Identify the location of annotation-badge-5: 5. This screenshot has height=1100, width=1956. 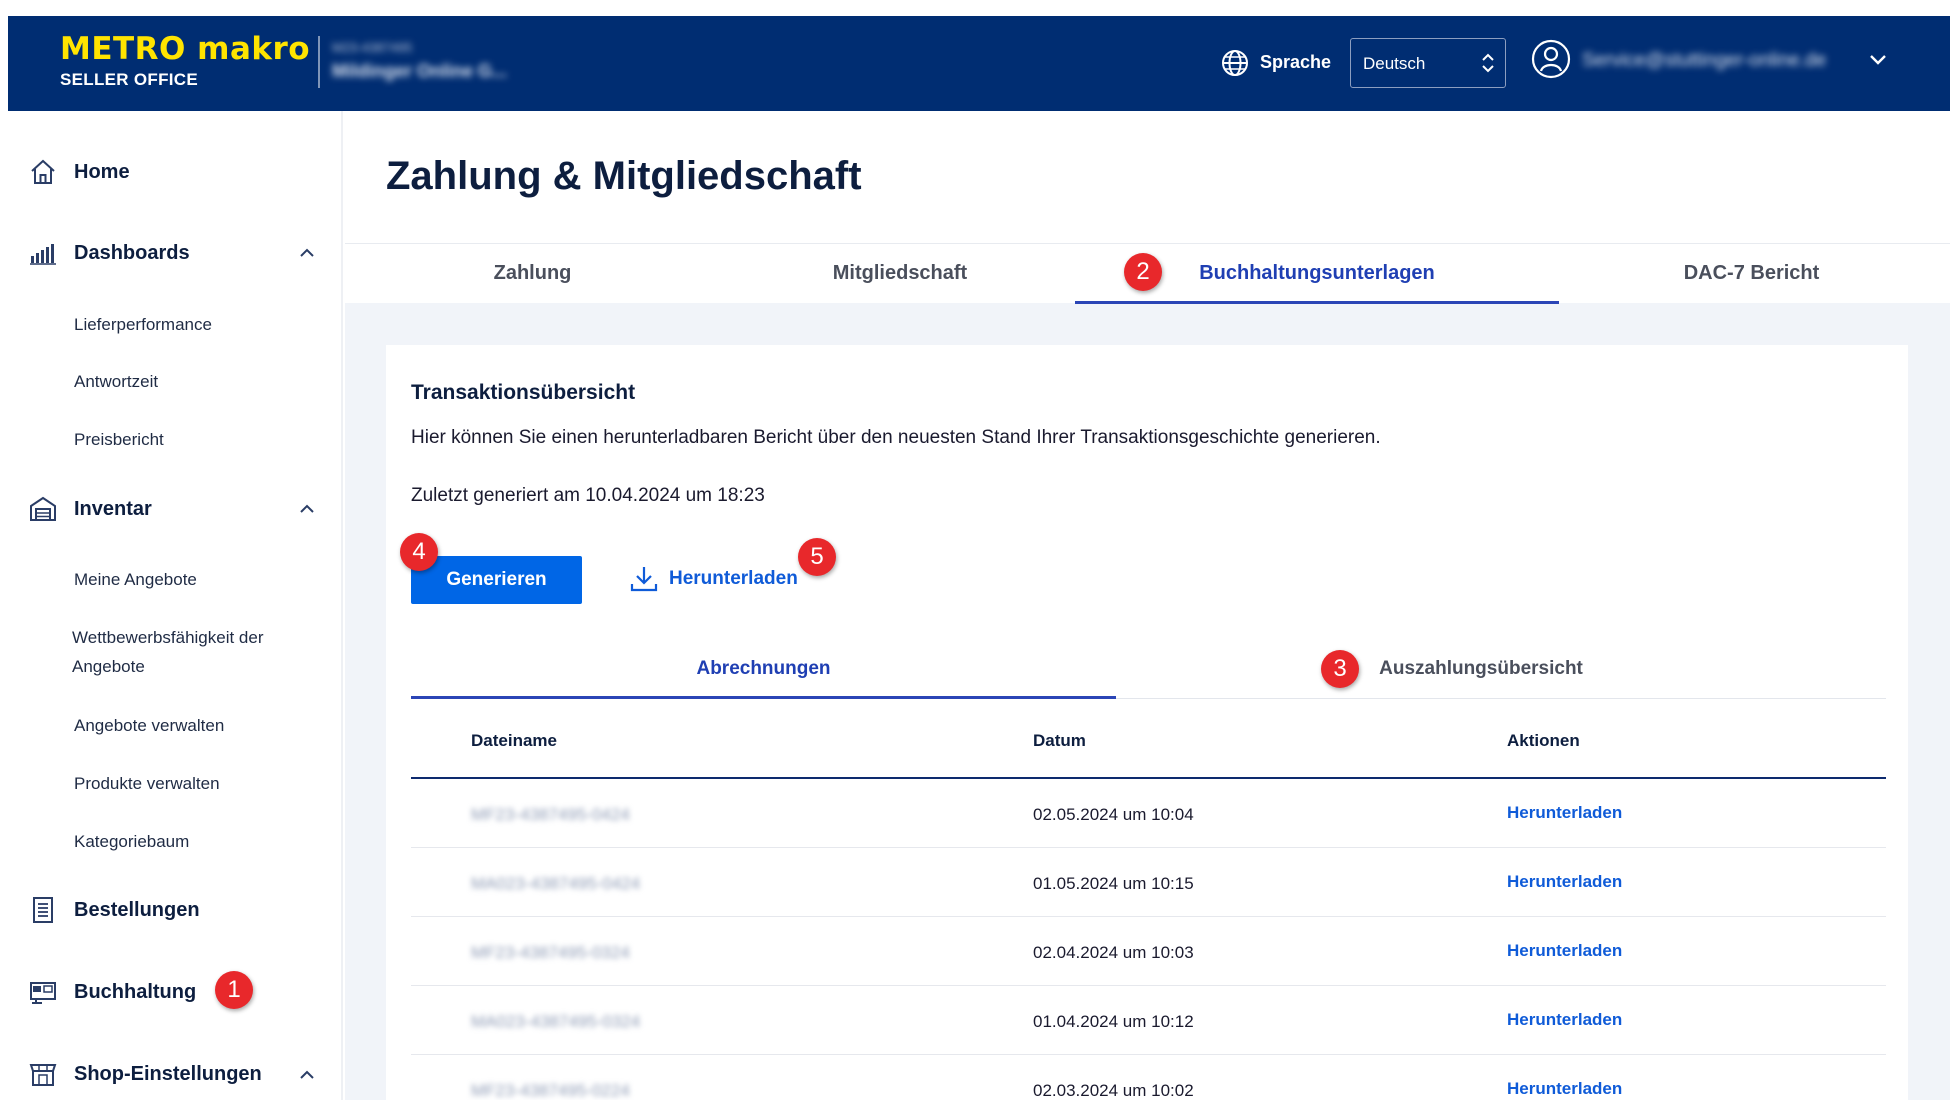
(817, 557).